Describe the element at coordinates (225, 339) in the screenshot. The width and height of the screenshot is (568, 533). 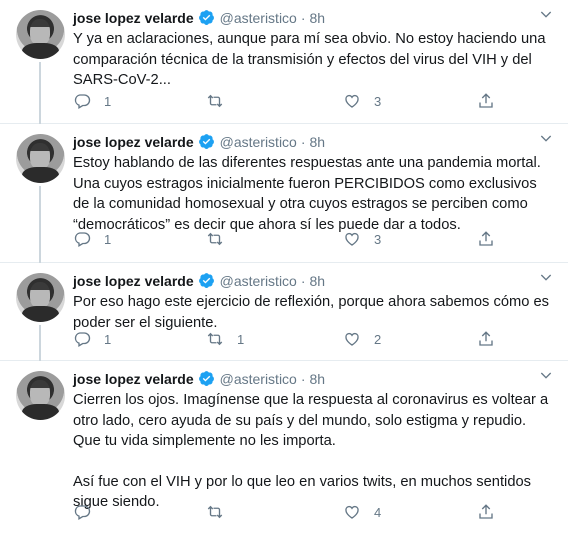
I see `retweet-button: 1` at that location.